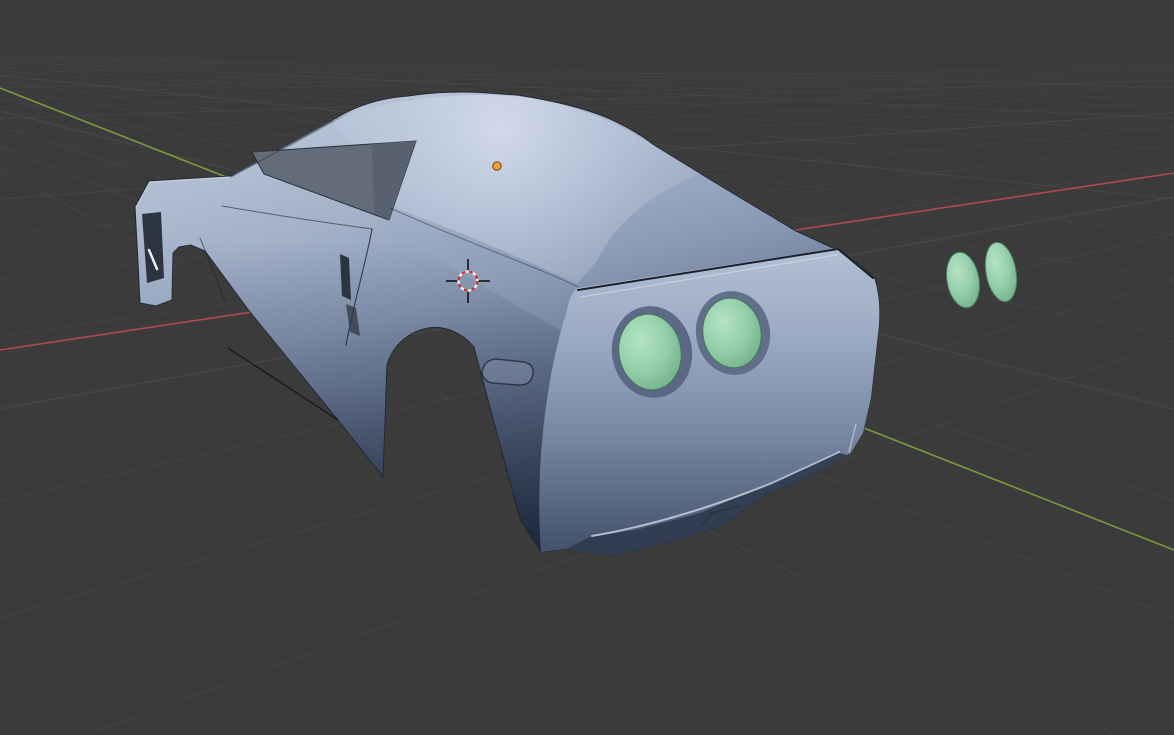  Describe the element at coordinates (507, 372) in the screenshot. I see `quarter-scoop-indent` at that location.